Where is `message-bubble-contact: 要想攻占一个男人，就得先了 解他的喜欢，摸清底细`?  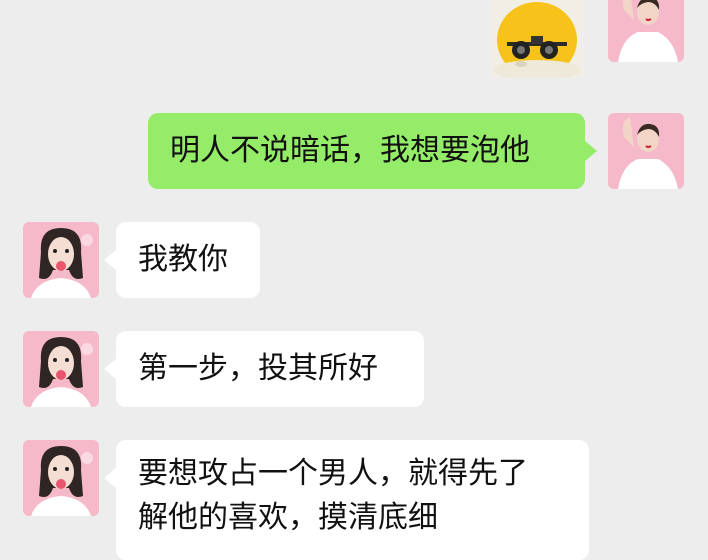
message-bubble-contact: 要想攻占一个男人，就得先了 解他的喜欢，摸清底细 is located at coordinates (352, 500).